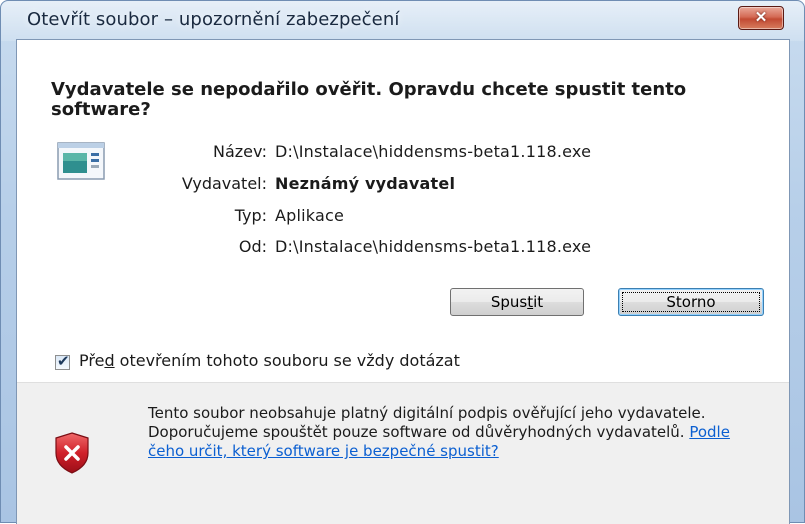 The height and width of the screenshot is (524, 805). What do you see at coordinates (109, 360) in the screenshot?
I see `checkbox-label-accesskey: d` at bounding box center [109, 360].